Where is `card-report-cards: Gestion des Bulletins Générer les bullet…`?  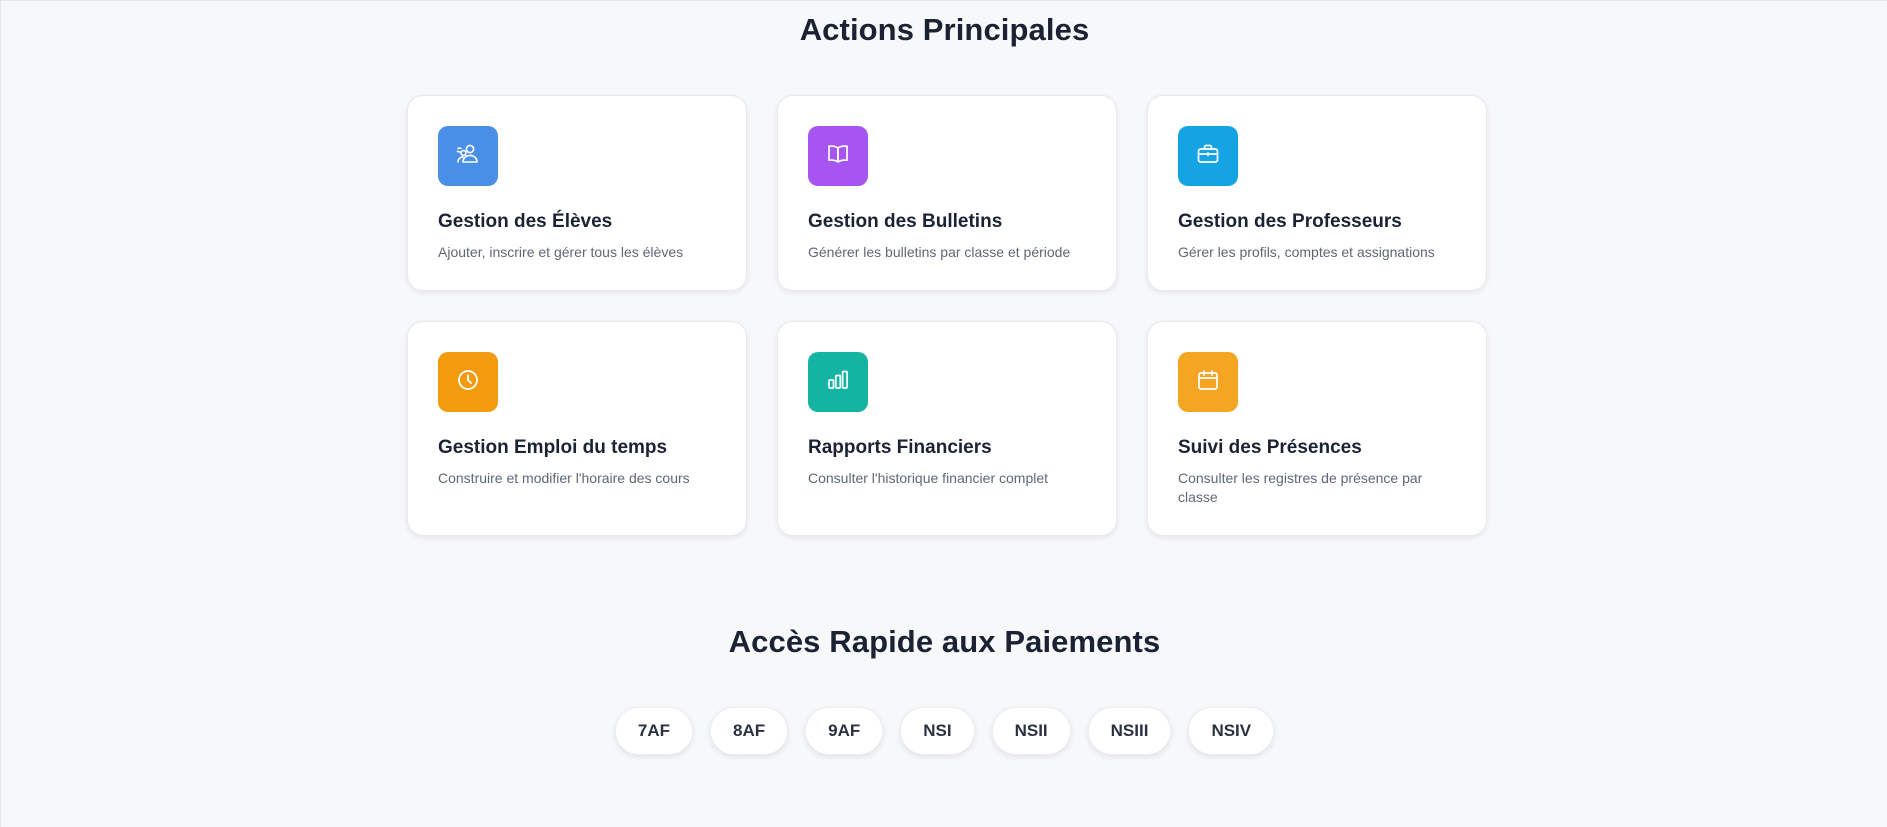
card-report-cards: Gestion des Bulletins Générer les bullet… is located at coordinates (947, 193).